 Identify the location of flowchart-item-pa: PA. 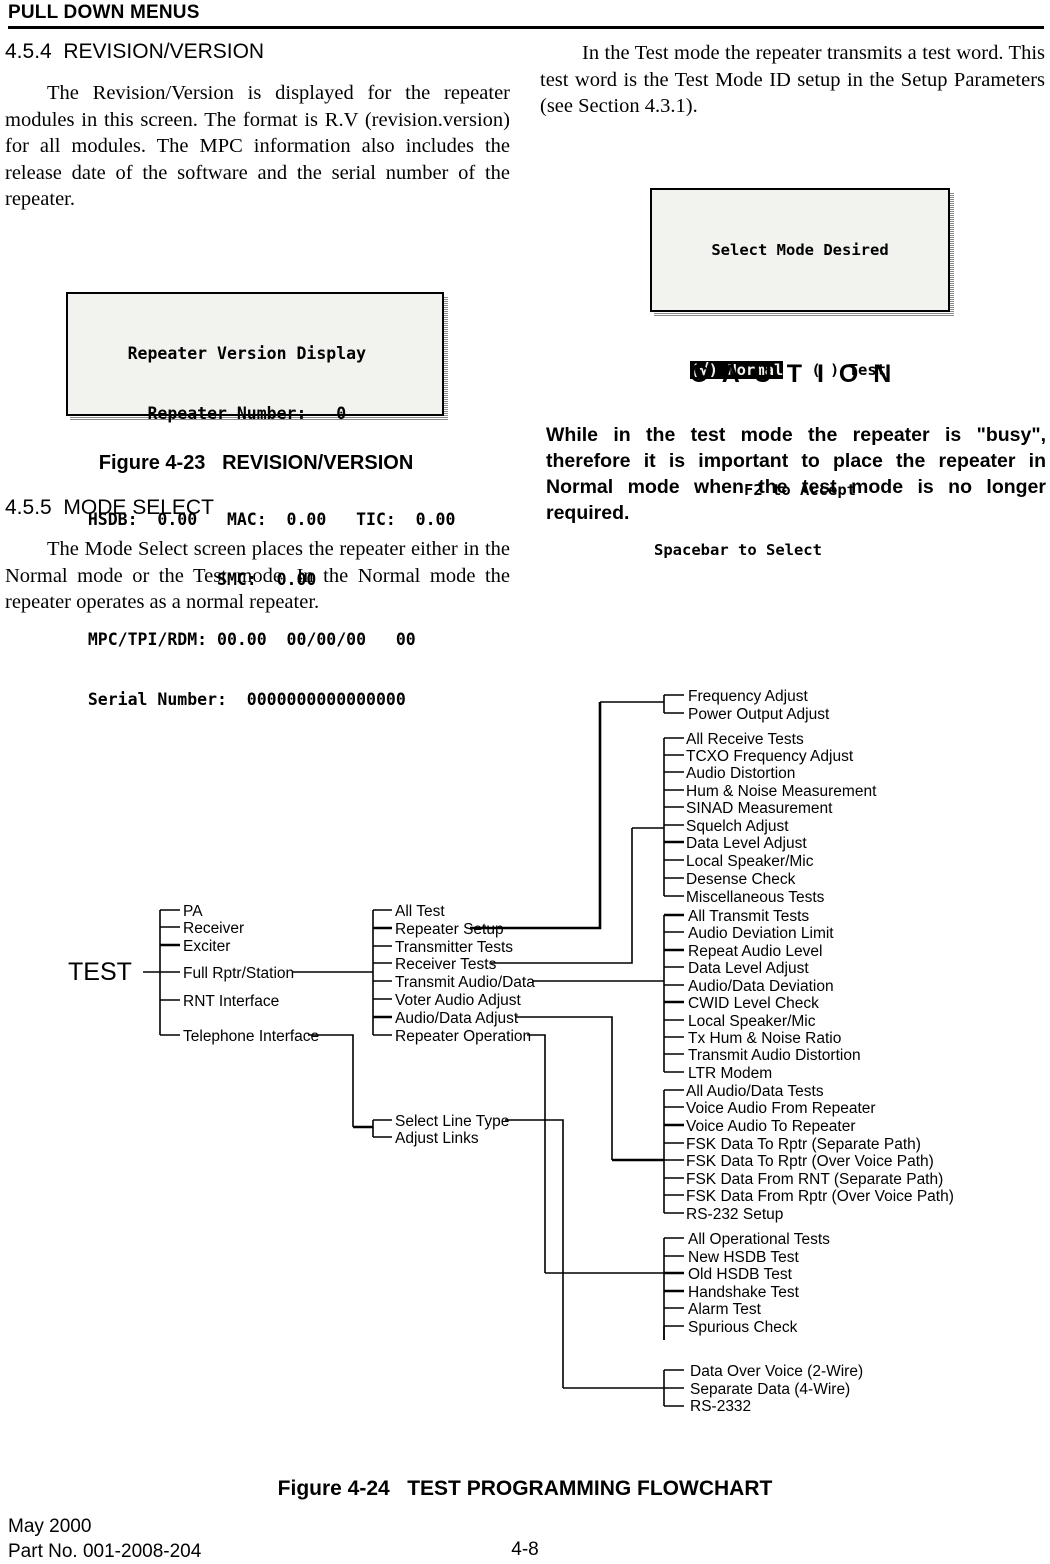
(193, 911).